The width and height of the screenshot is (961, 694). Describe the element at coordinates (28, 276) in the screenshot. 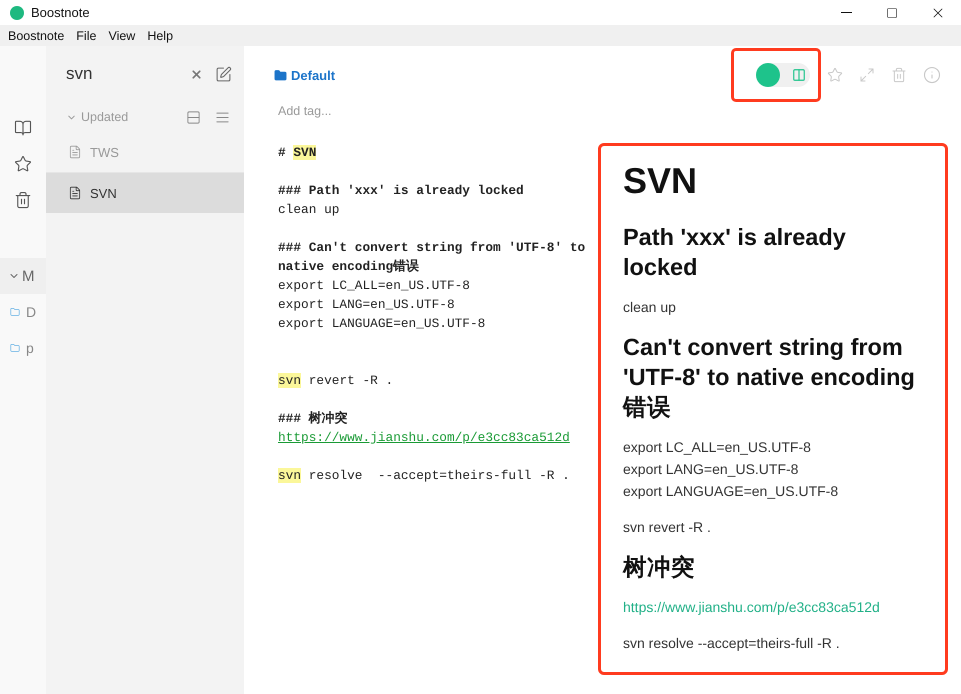

I see `storage-label: M` at that location.